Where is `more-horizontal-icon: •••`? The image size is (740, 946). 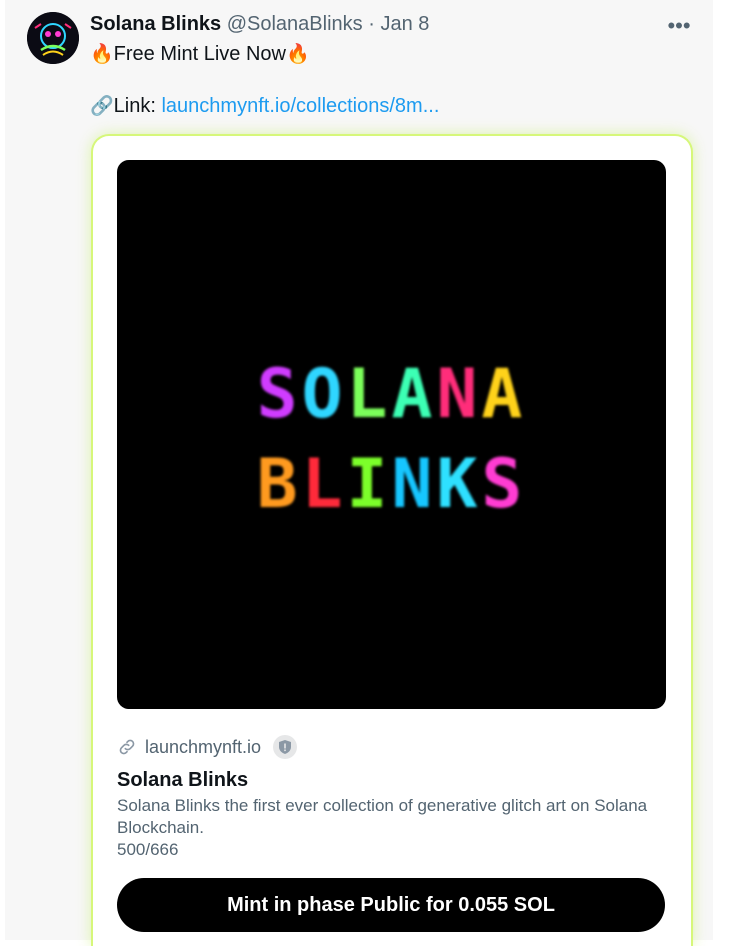
more-horizontal-icon: ••• is located at coordinates (679, 25).